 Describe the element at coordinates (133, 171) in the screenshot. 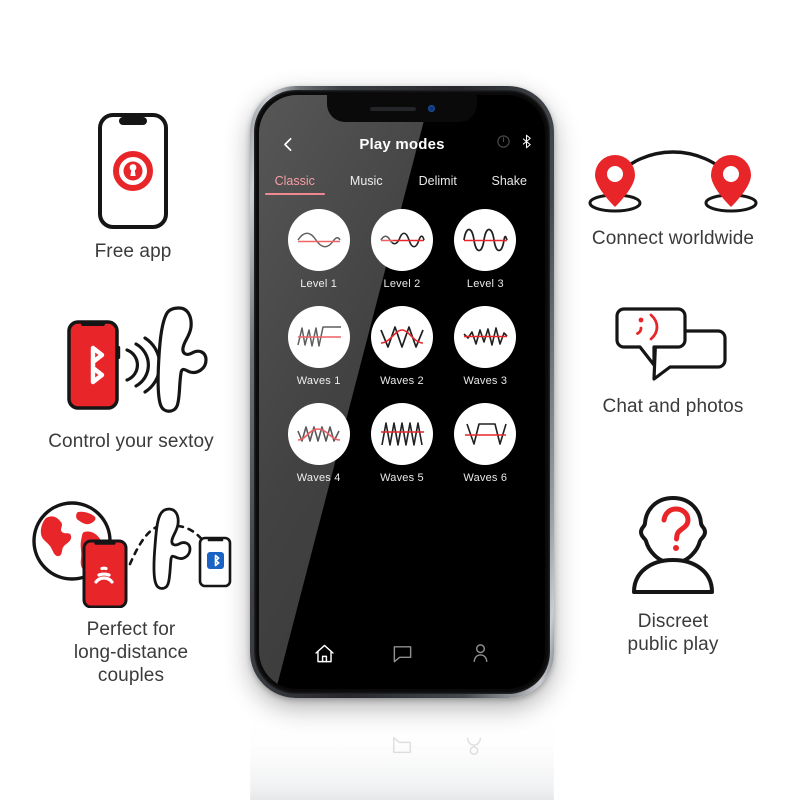

I see `phone-with-lock-logo-icon` at that location.